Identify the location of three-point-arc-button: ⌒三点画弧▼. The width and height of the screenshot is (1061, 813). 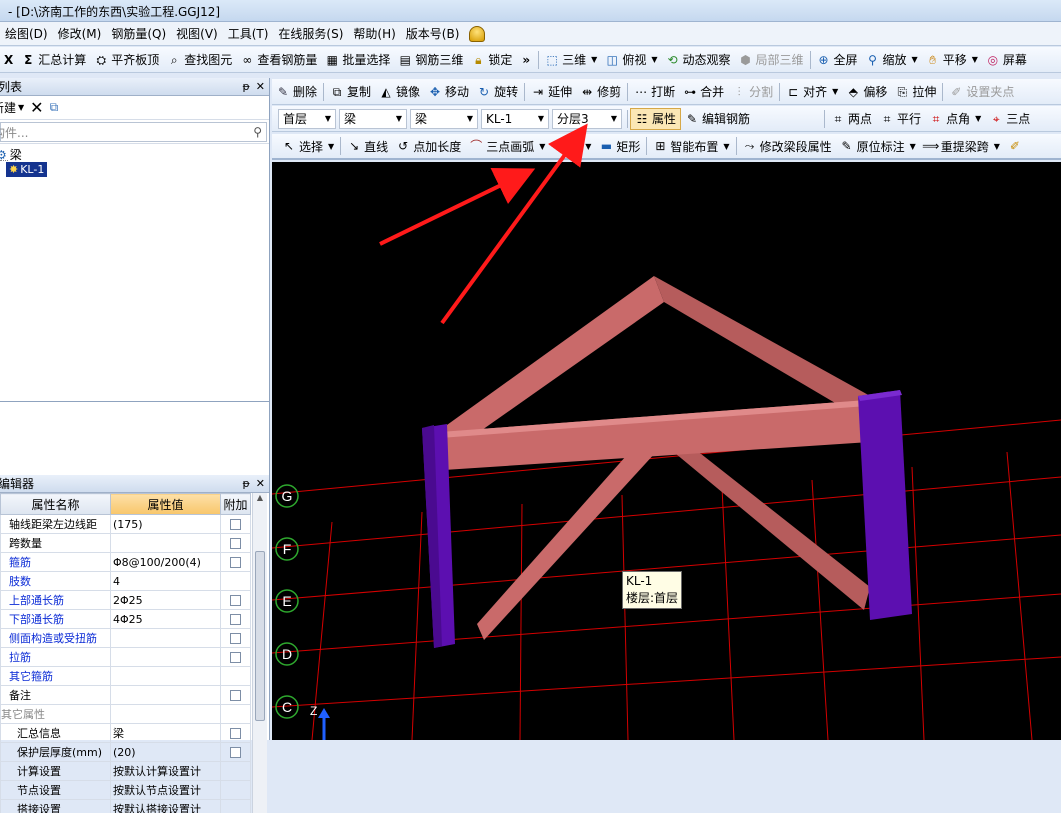
(507, 146).